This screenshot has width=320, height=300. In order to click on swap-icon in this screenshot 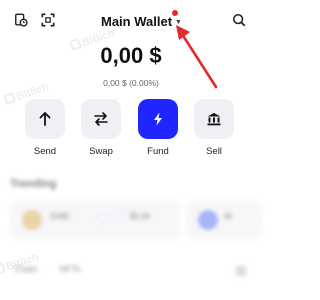, I will do `click(101, 119)`.